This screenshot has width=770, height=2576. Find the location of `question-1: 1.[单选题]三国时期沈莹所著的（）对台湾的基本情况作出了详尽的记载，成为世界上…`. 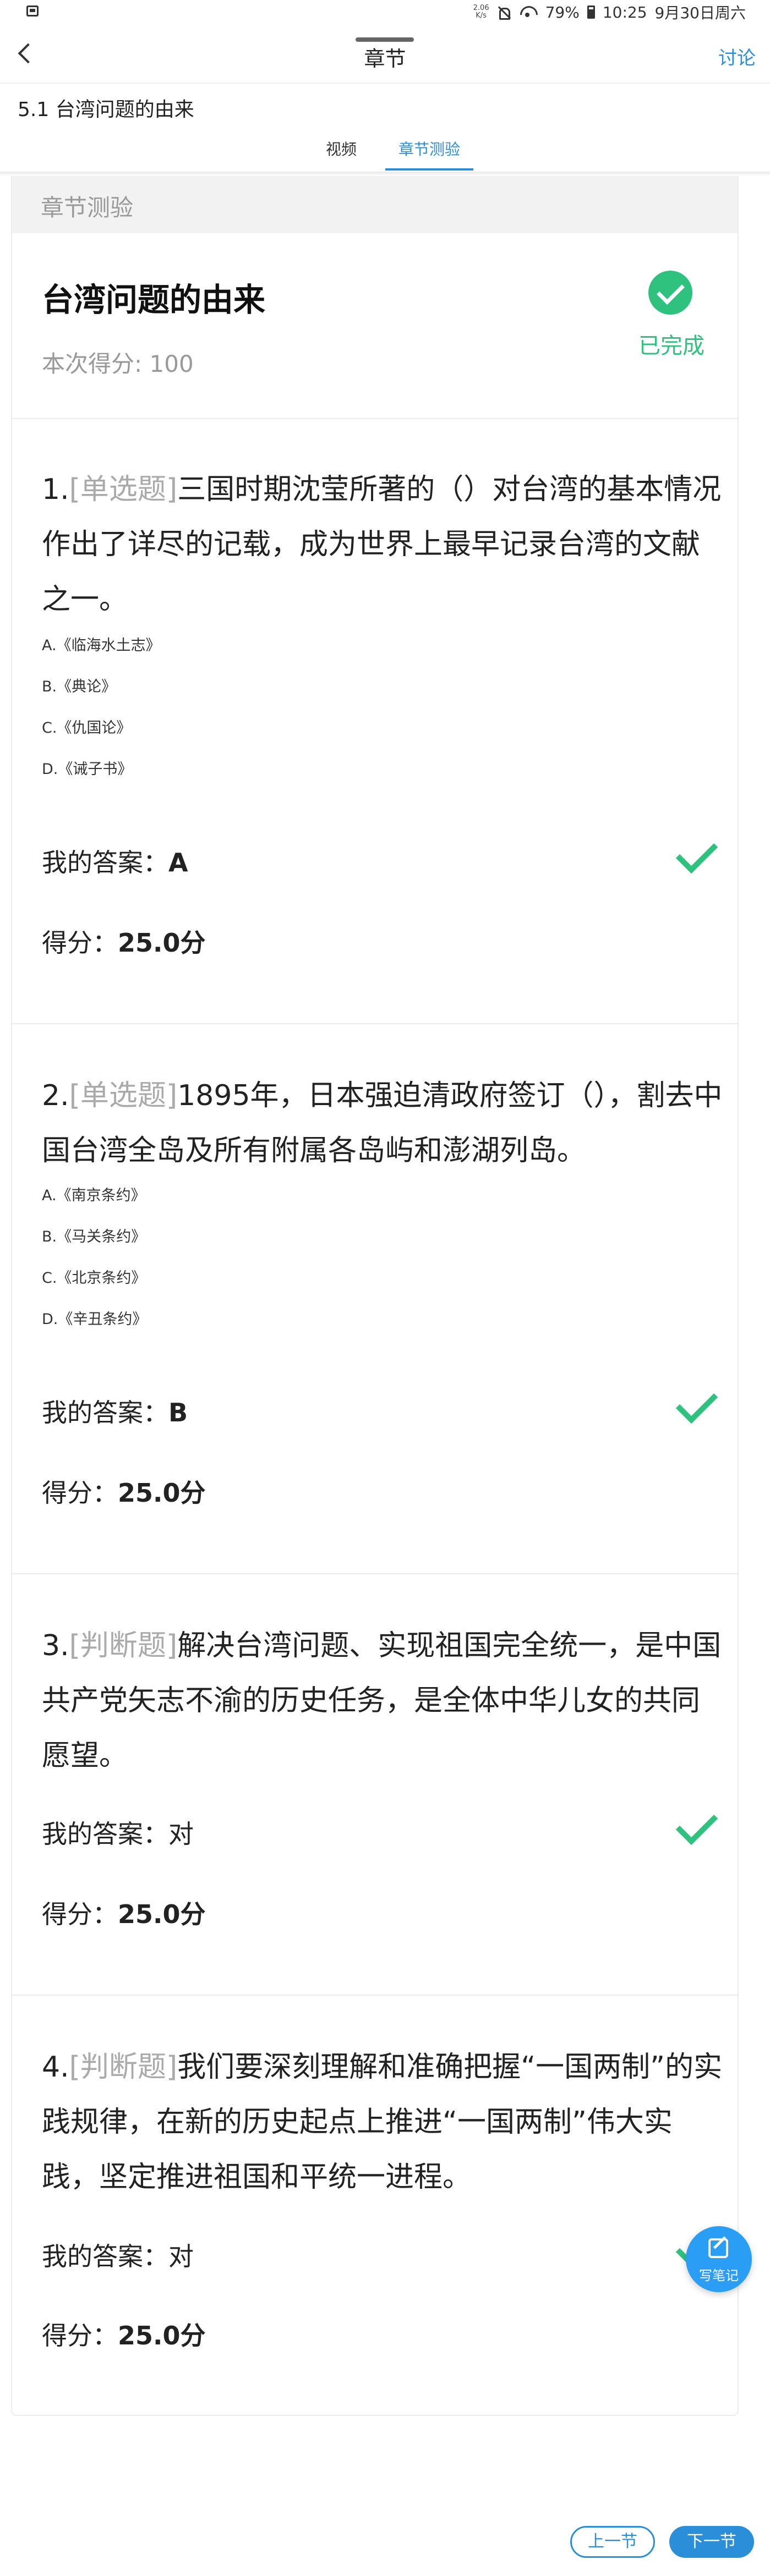

question-1: 1.[单选题]三国时期沈莹所著的（）对台湾的基本情况作出了详尽的记载，成为世界上… is located at coordinates (383, 544).